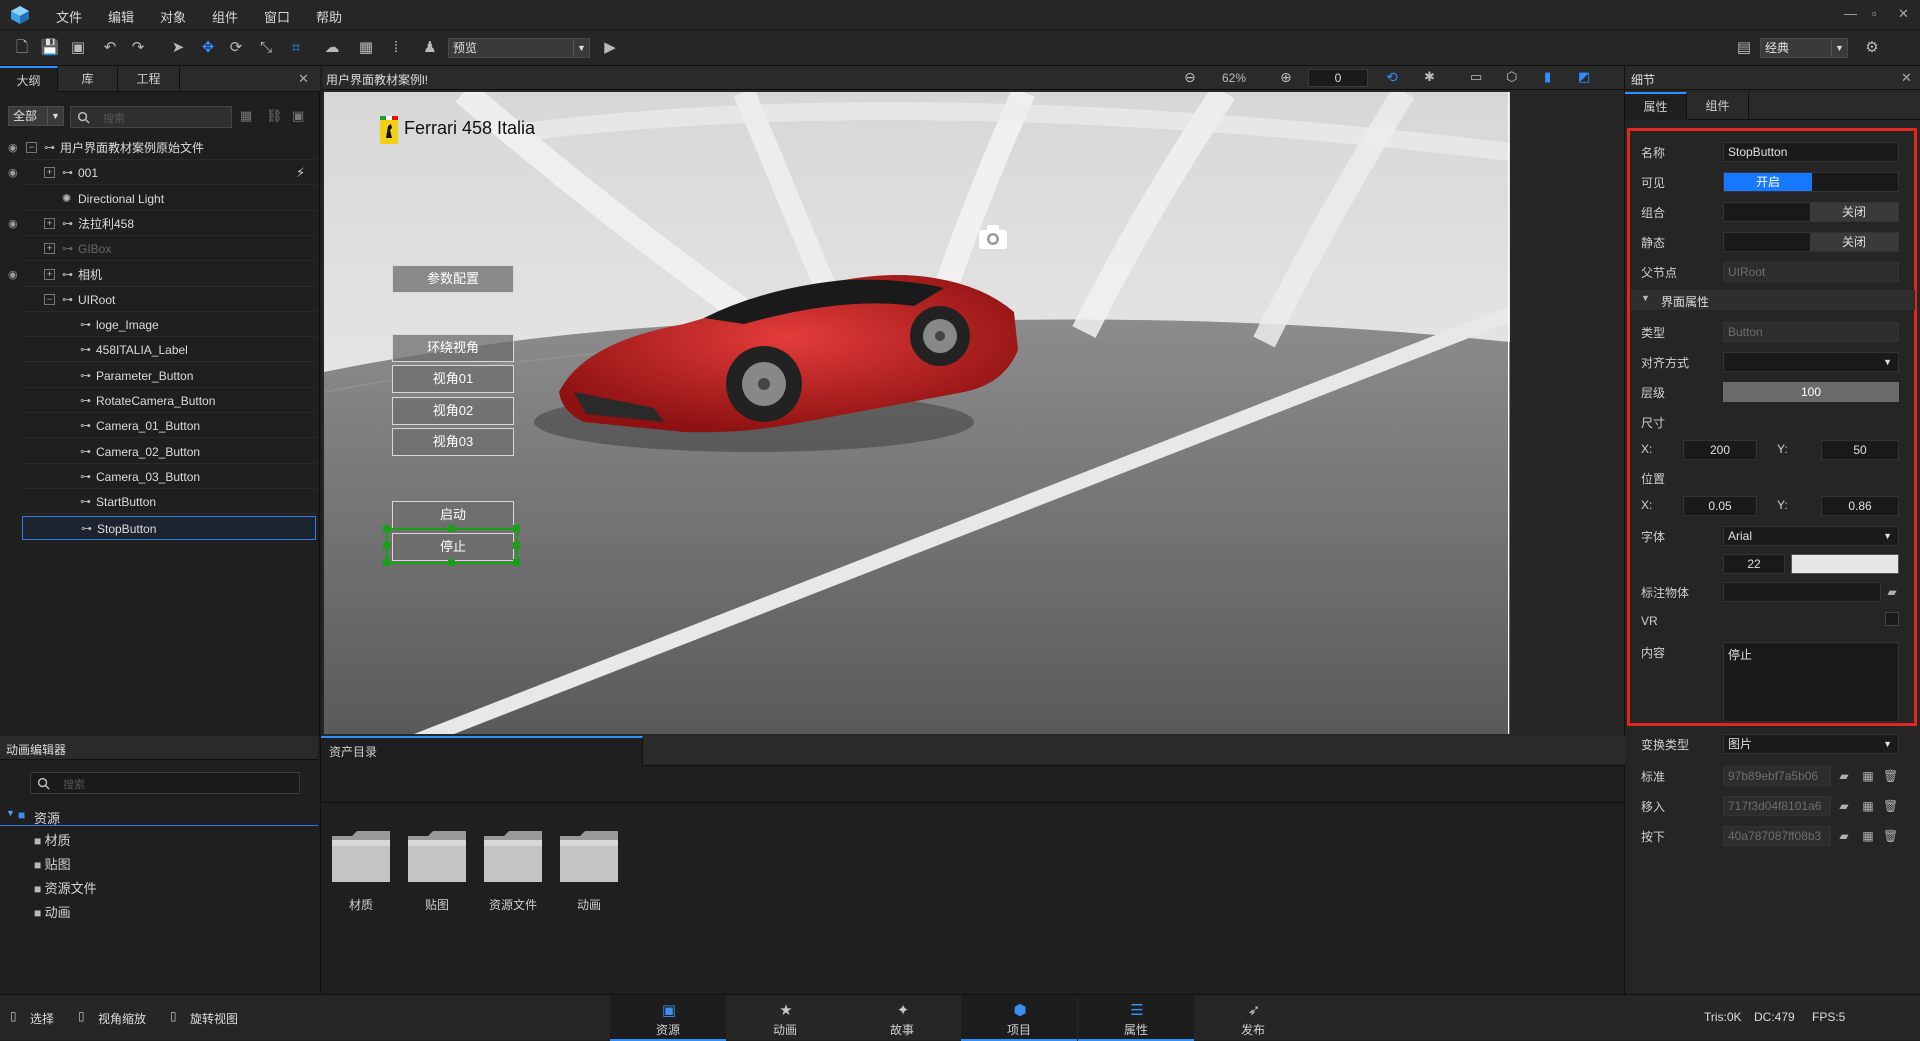 This screenshot has width=1920, height=1041. What do you see at coordinates (169, 452) in the screenshot?
I see `outline-row: ⊶ Camera_02_Button` at bounding box center [169, 452].